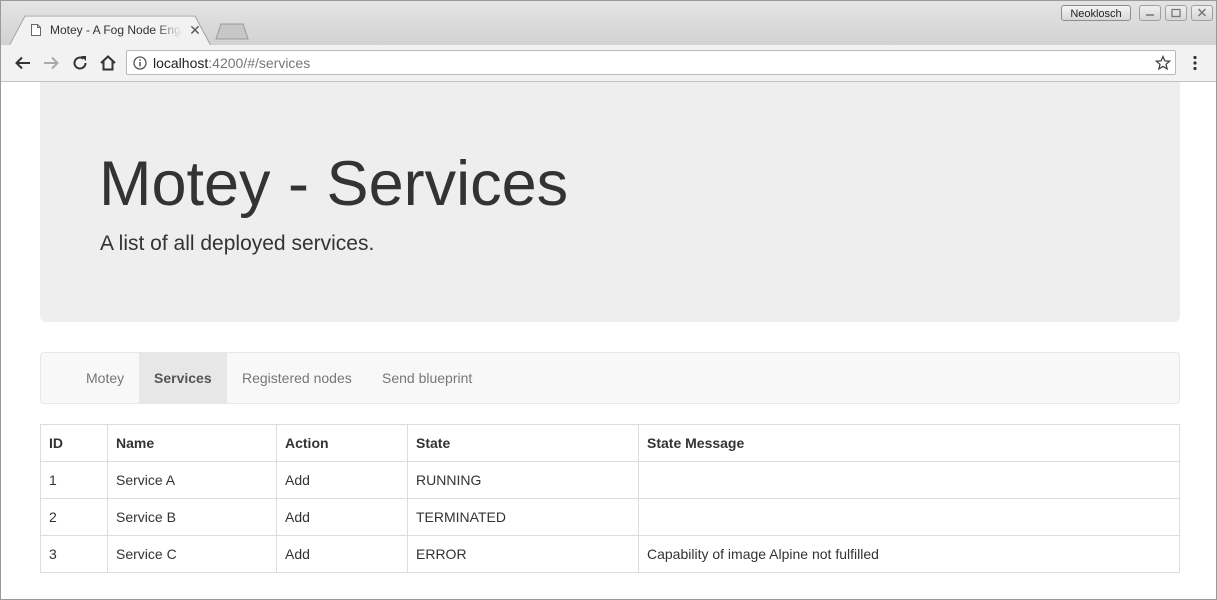 The width and height of the screenshot is (1217, 600). I want to click on cell-state: RUNNING, so click(523, 480).